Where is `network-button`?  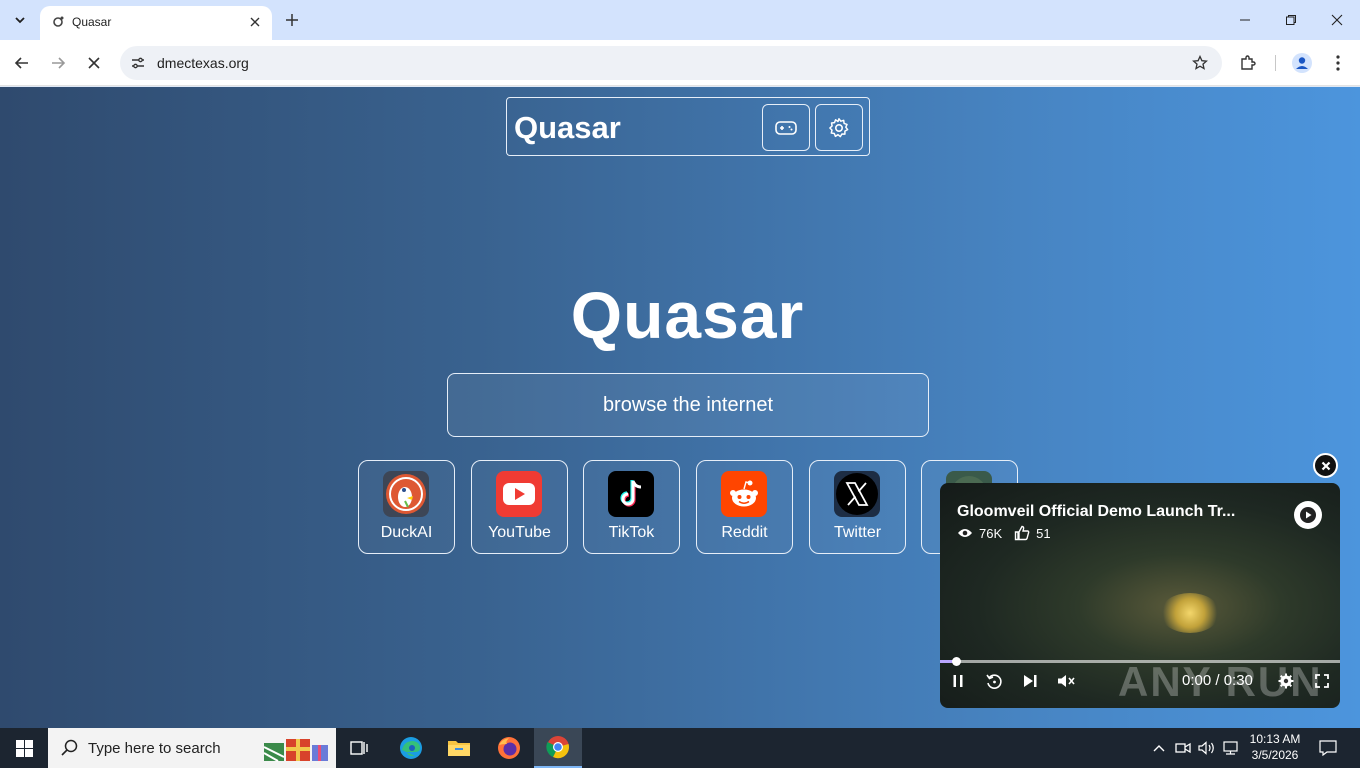
network-button is located at coordinates (1231, 748).